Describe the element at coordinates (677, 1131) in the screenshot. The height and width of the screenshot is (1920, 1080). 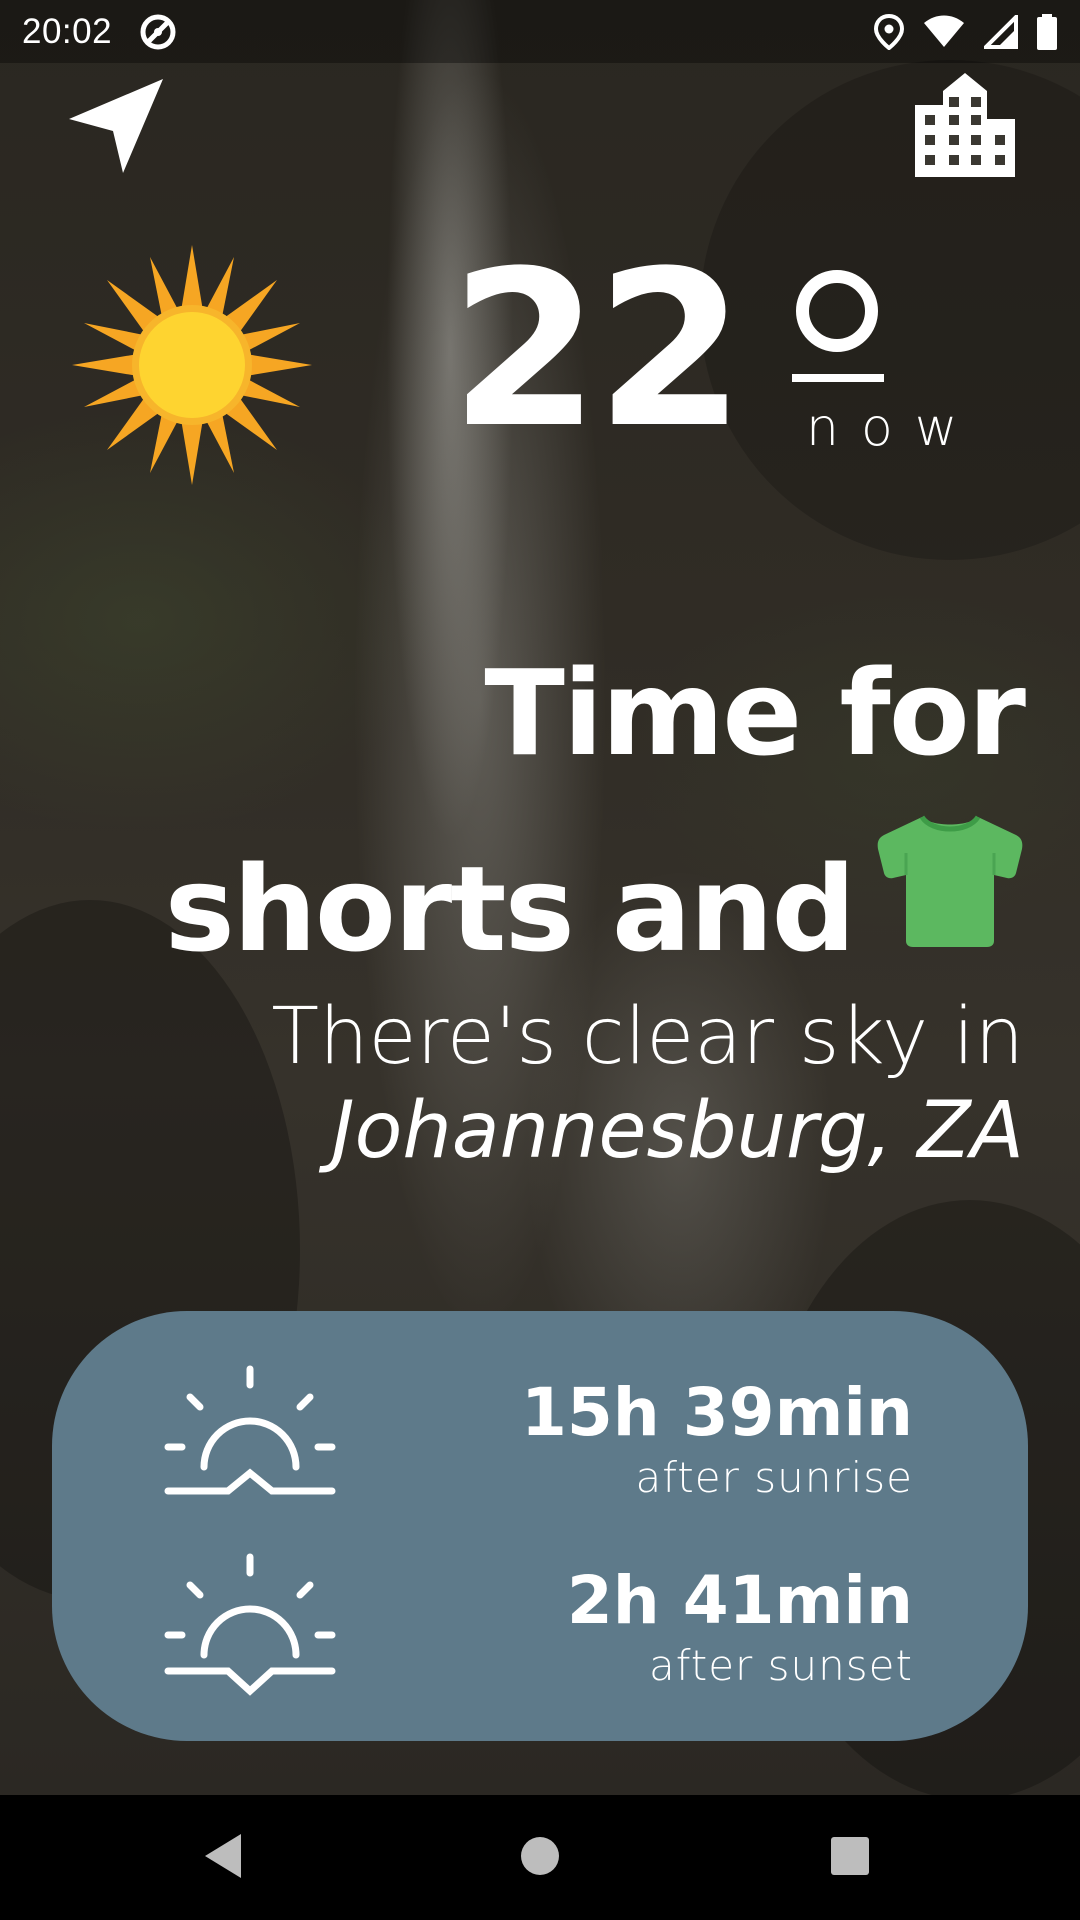
I see `city-name: Johannesburg, ZA` at that location.